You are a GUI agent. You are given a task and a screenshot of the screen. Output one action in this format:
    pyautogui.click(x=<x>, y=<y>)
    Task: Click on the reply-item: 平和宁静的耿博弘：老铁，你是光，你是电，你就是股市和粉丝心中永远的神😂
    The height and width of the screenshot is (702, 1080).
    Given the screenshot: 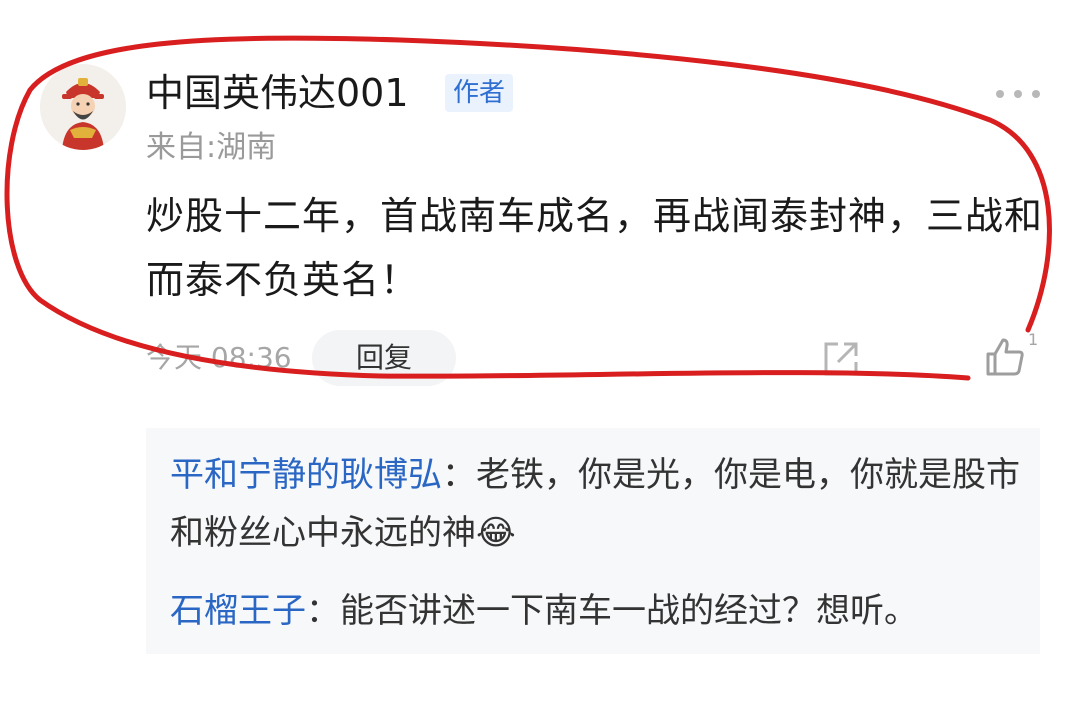 What is the action you would take?
    pyautogui.click(x=596, y=504)
    